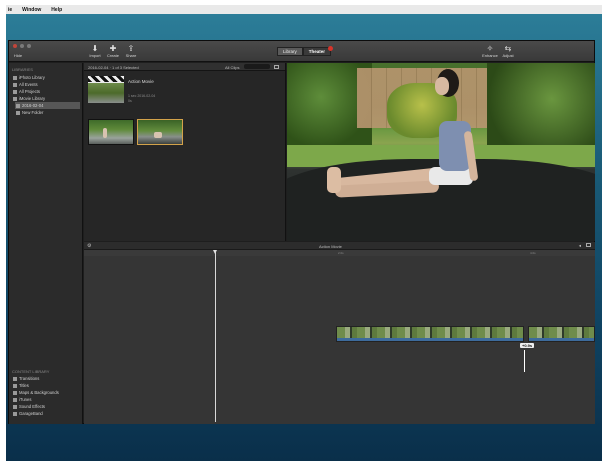 This screenshot has width=608, height=469. Describe the element at coordinates (131, 55) in the screenshot. I see `share-label: Share` at that location.